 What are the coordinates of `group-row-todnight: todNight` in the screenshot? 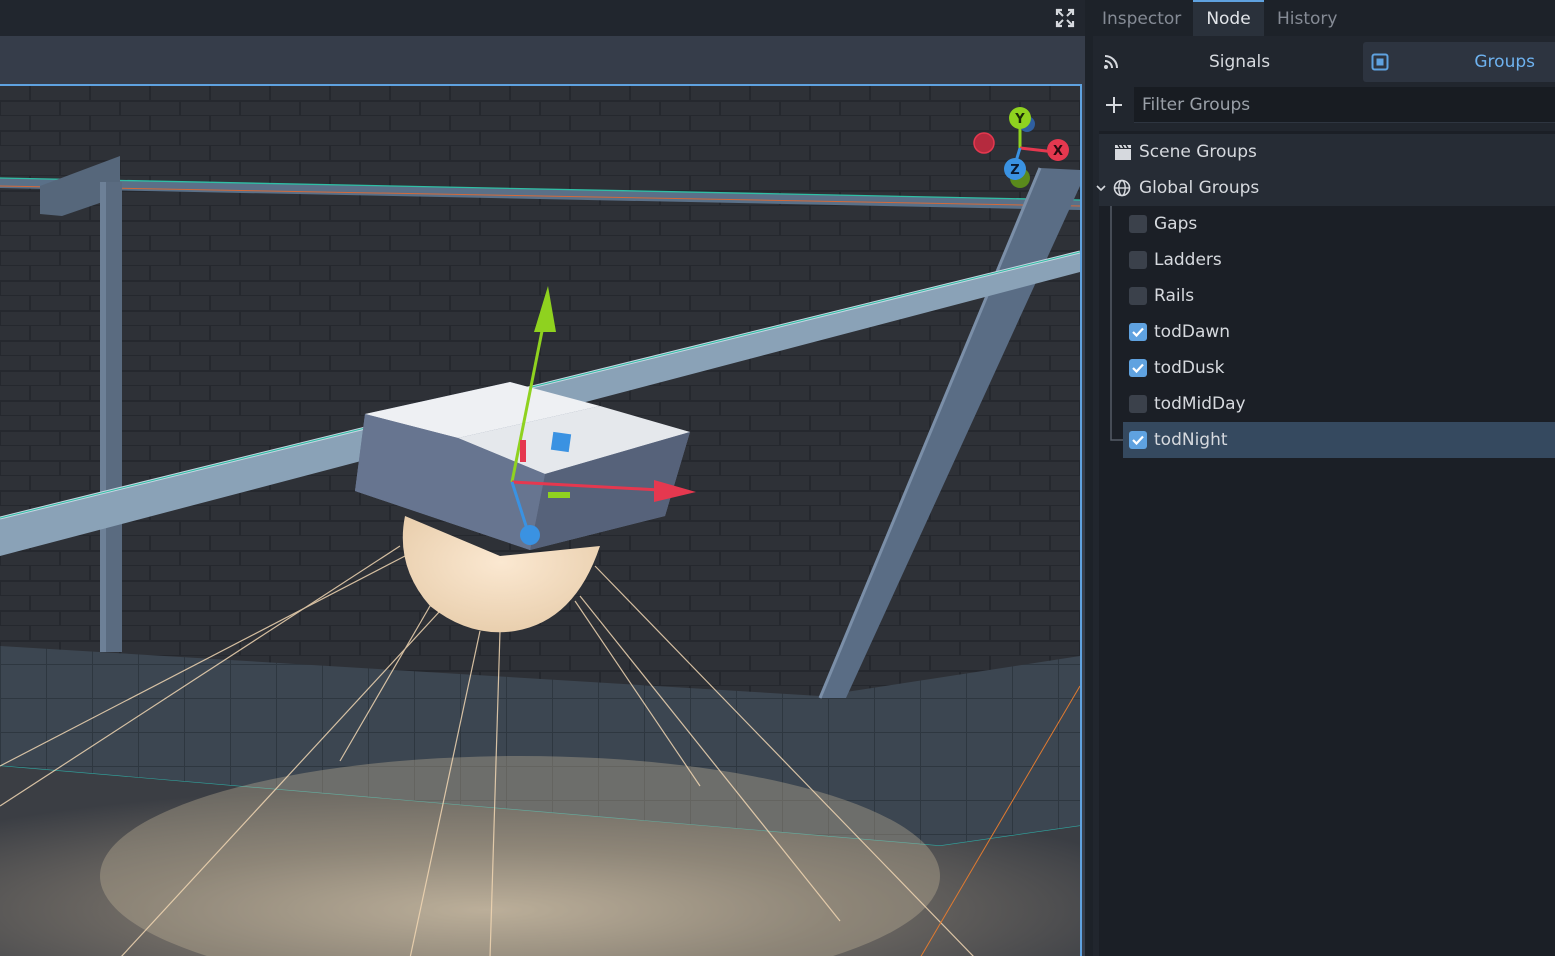 It's located at (1327, 440).